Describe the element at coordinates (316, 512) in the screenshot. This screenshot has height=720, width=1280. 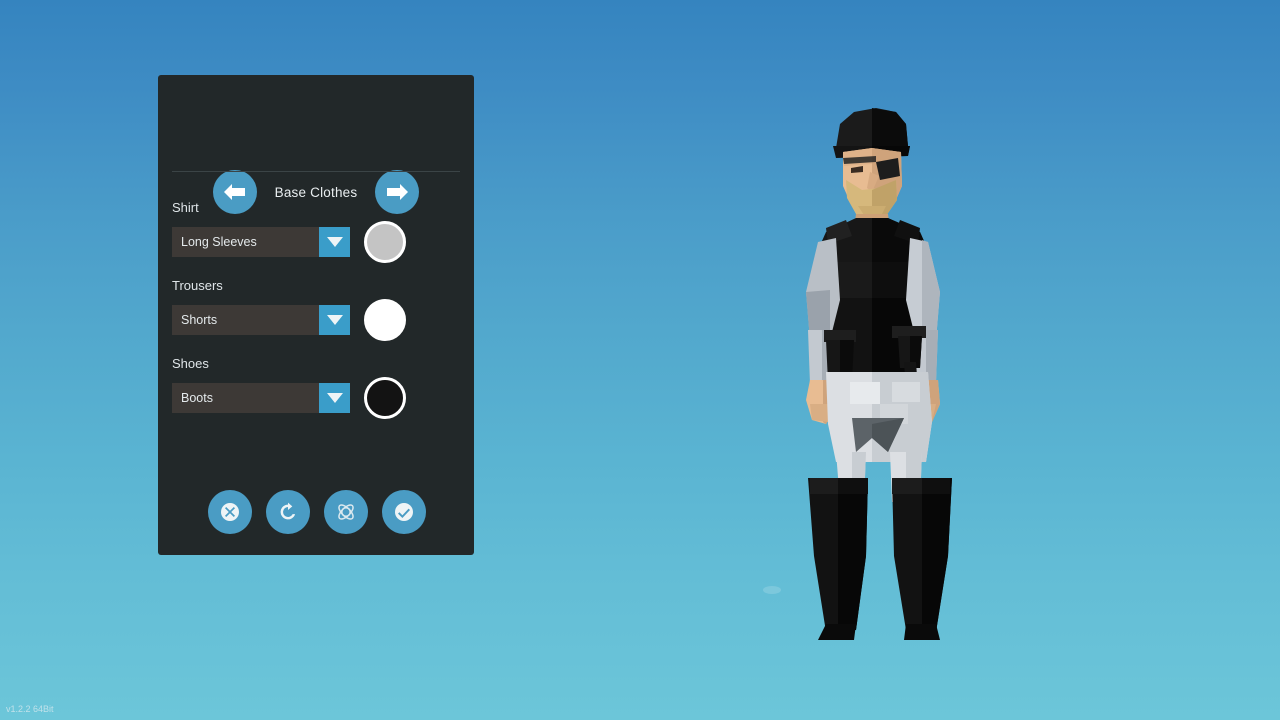
I see `panel-action-bar` at that location.